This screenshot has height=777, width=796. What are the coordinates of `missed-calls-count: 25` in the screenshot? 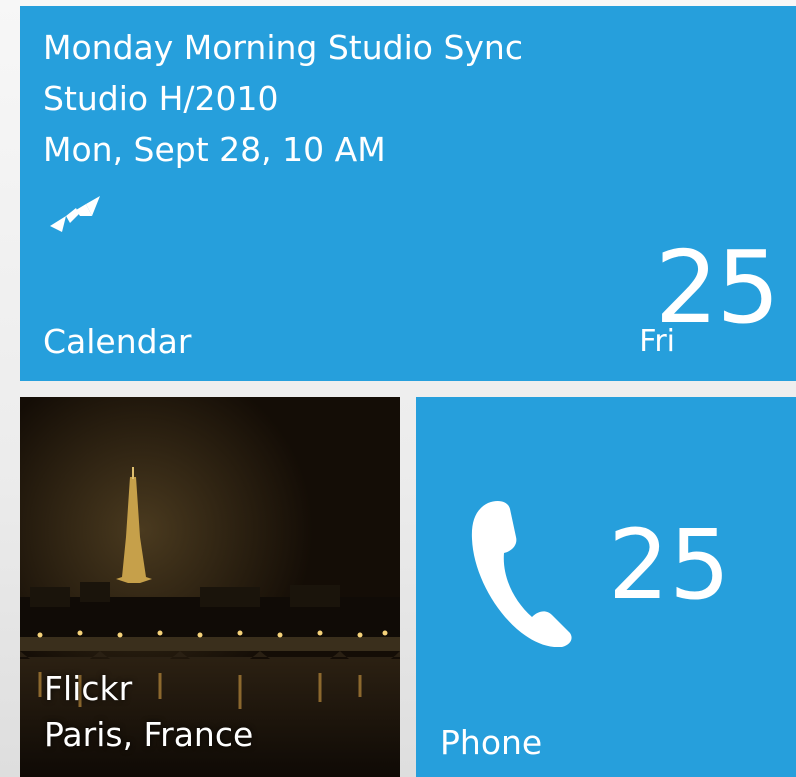 It's located at (669, 565).